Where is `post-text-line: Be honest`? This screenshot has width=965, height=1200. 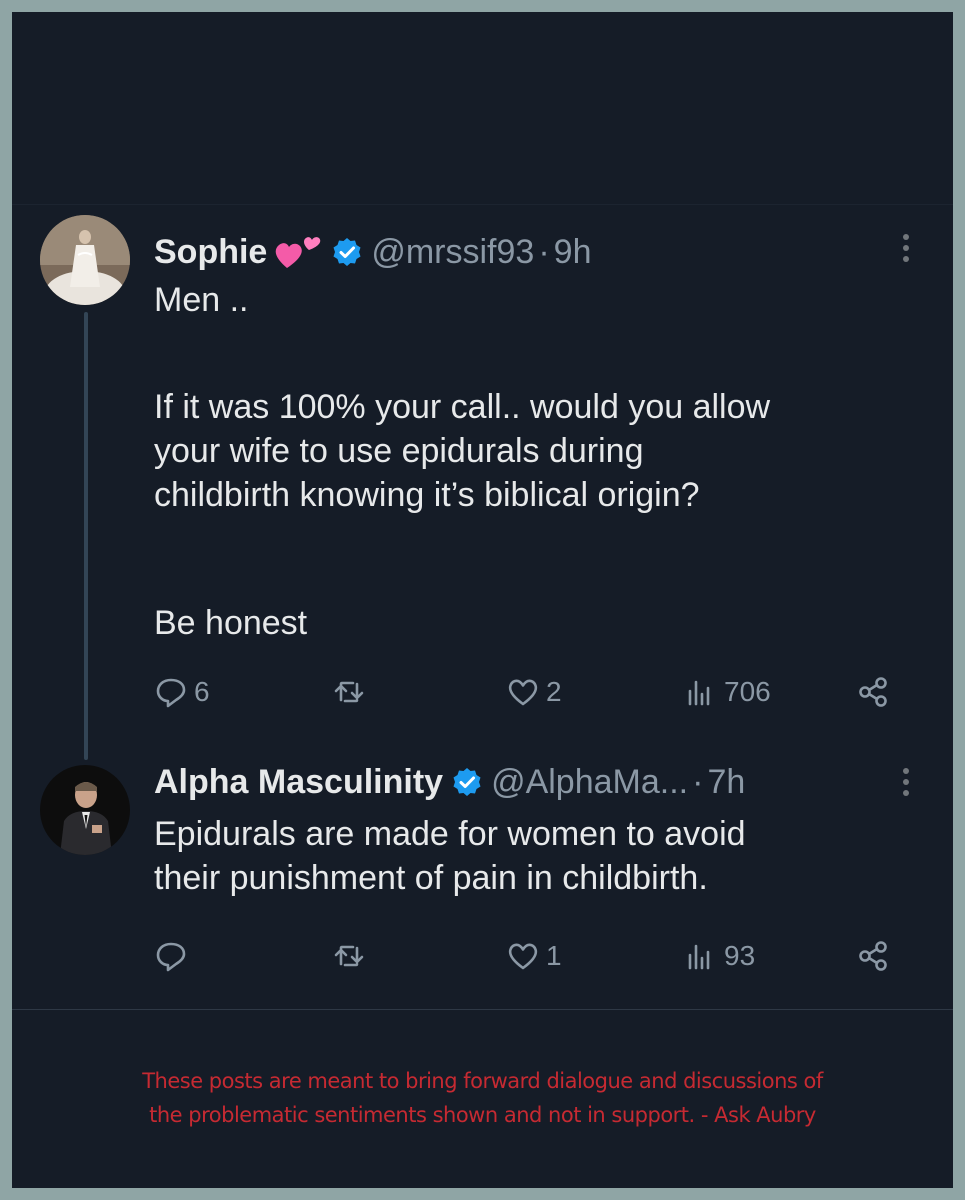
post-text-line: Be honest is located at coordinates (231, 623).